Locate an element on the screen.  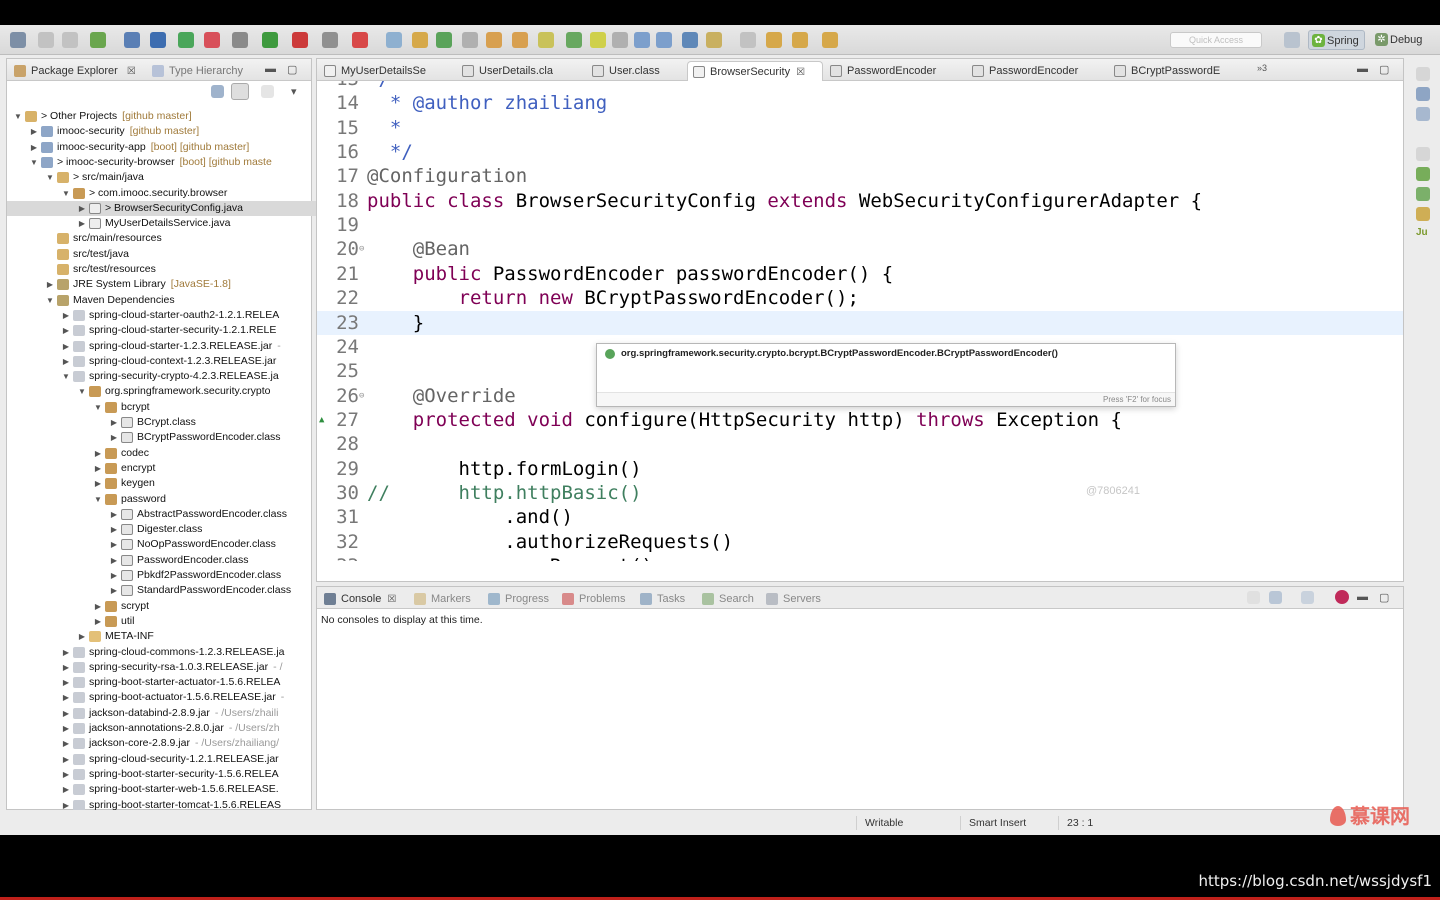
tree-item: ▶ spring-cloud-starter-1.2.3.RELEASE.jar - is located at coordinates (163, 346).